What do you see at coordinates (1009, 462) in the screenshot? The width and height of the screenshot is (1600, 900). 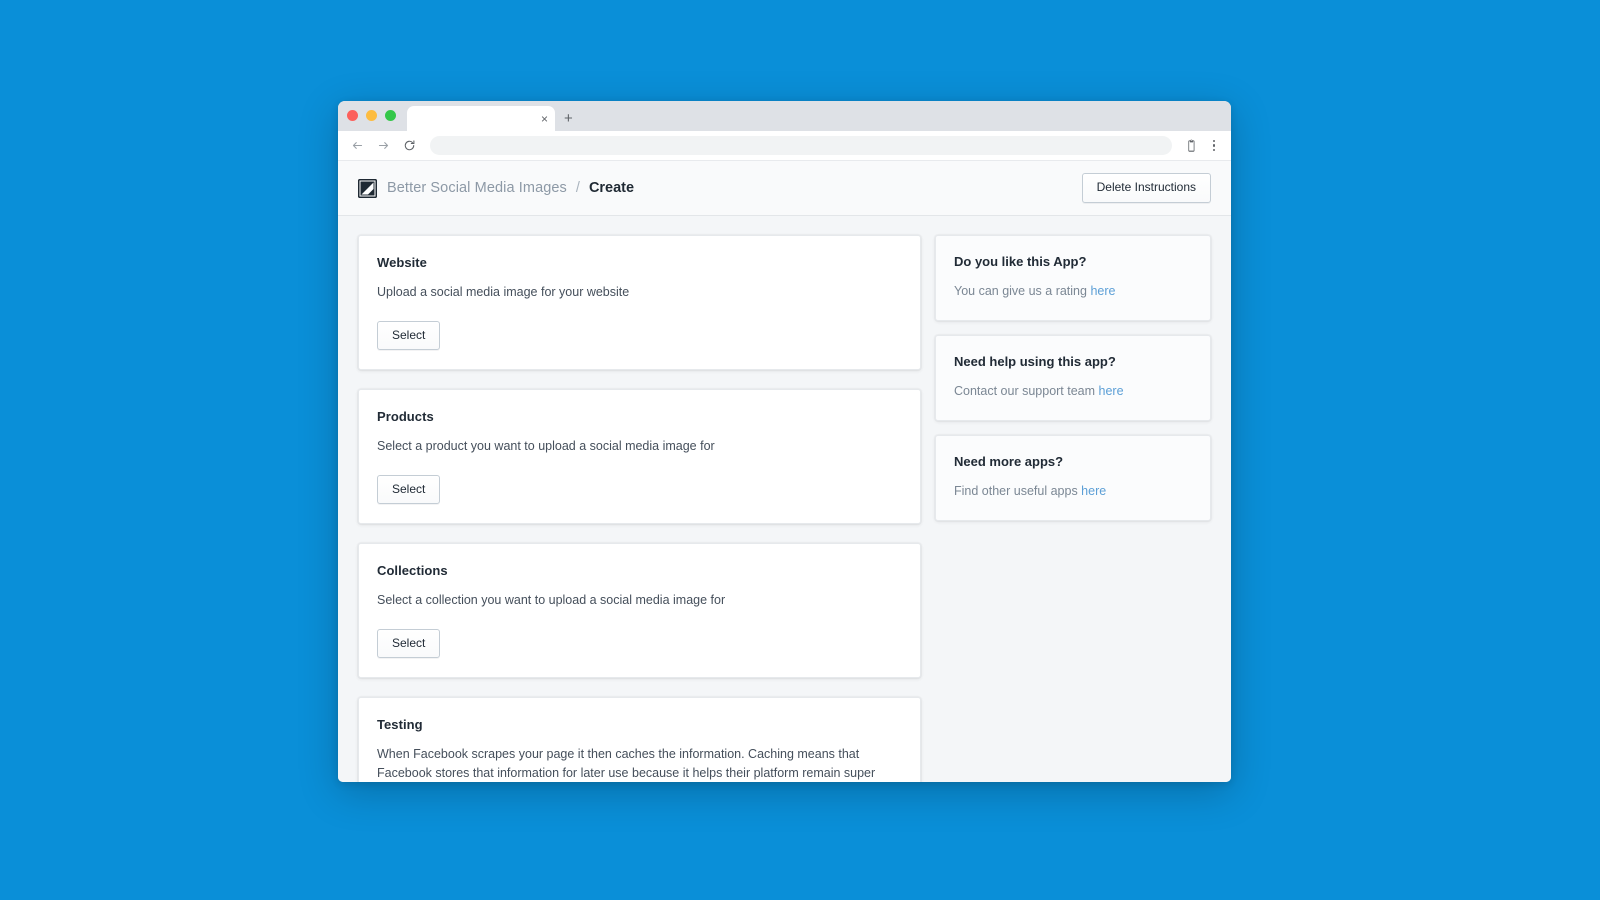 I see `more-apps-card-title: Need more apps?` at bounding box center [1009, 462].